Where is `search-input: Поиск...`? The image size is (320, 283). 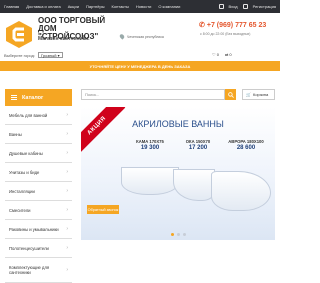 search-input: Поиск... is located at coordinates (153, 94).